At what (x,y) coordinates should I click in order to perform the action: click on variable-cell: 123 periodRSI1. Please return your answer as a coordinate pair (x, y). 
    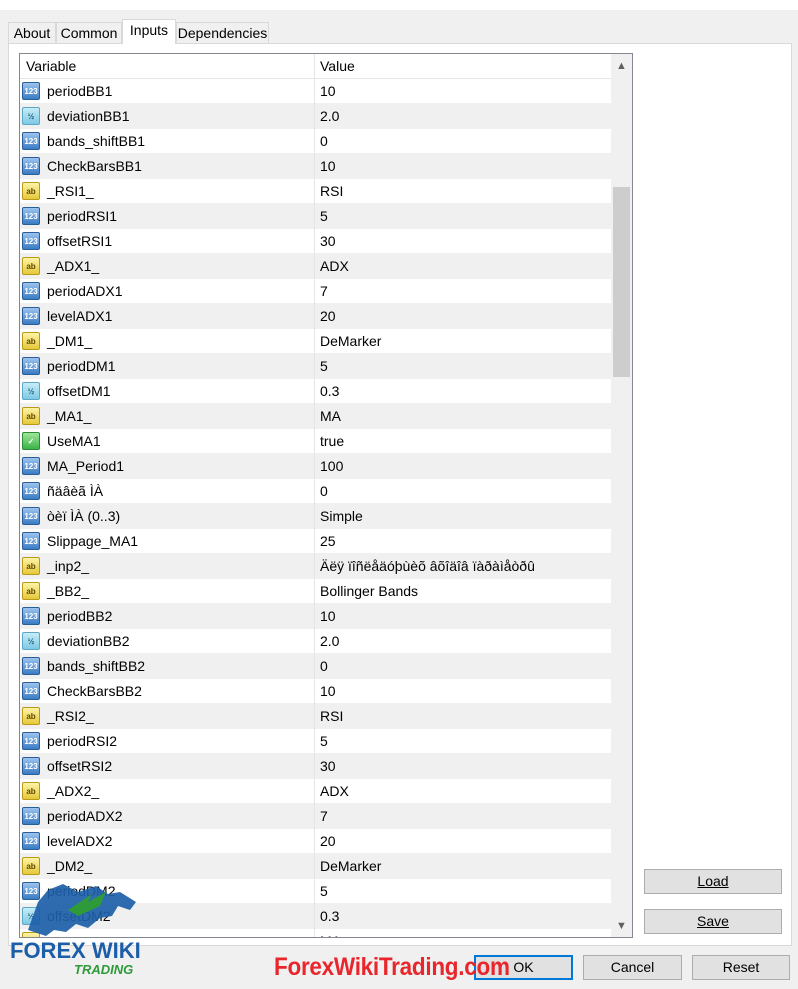
    Looking at the image, I should click on (167, 216).